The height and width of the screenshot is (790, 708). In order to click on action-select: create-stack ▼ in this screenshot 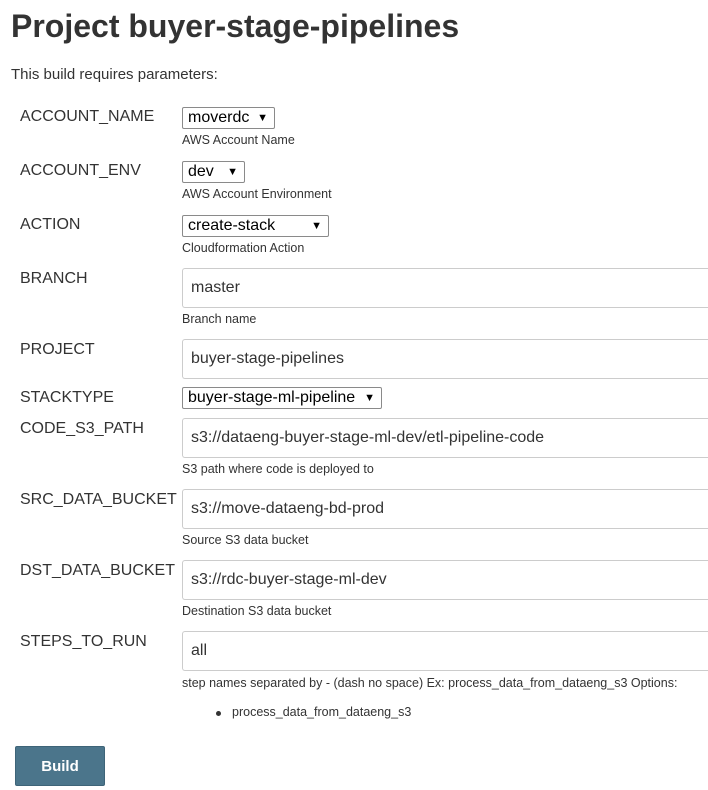, I will do `click(255, 226)`.